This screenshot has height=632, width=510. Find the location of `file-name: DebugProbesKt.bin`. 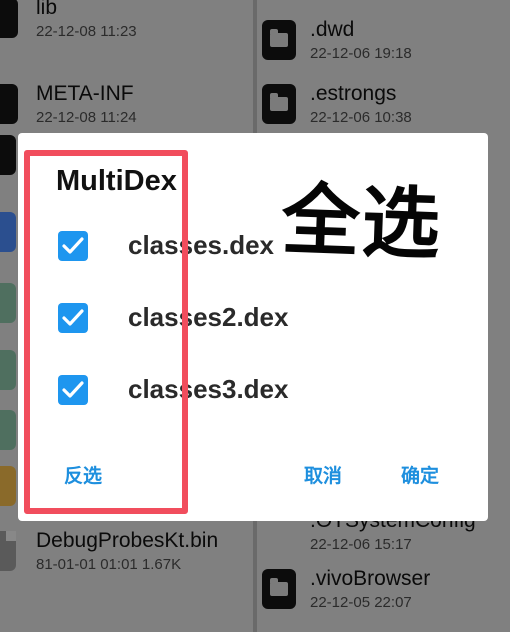

file-name: DebugProbesKt.bin is located at coordinates (127, 540).